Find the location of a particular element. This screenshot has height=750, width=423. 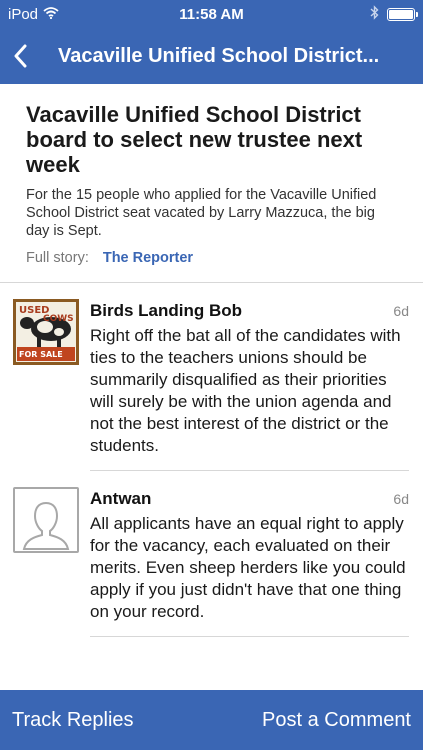

status-right is located at coordinates (394, 14).